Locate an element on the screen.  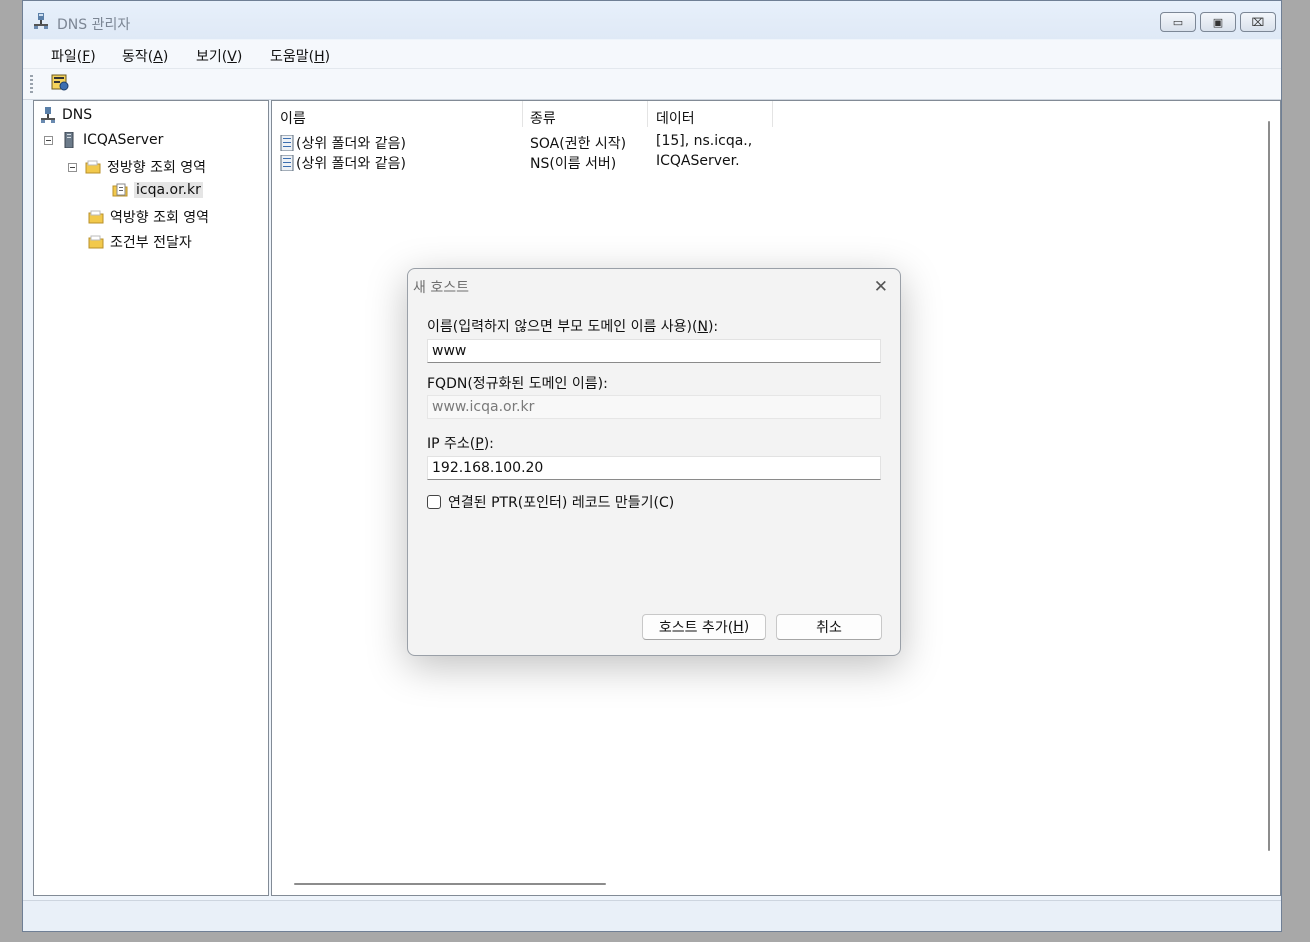
name-label: 이름(입력하지 않으면 부모 도메인 이름 사용)(N): is located at coordinates (573, 327).